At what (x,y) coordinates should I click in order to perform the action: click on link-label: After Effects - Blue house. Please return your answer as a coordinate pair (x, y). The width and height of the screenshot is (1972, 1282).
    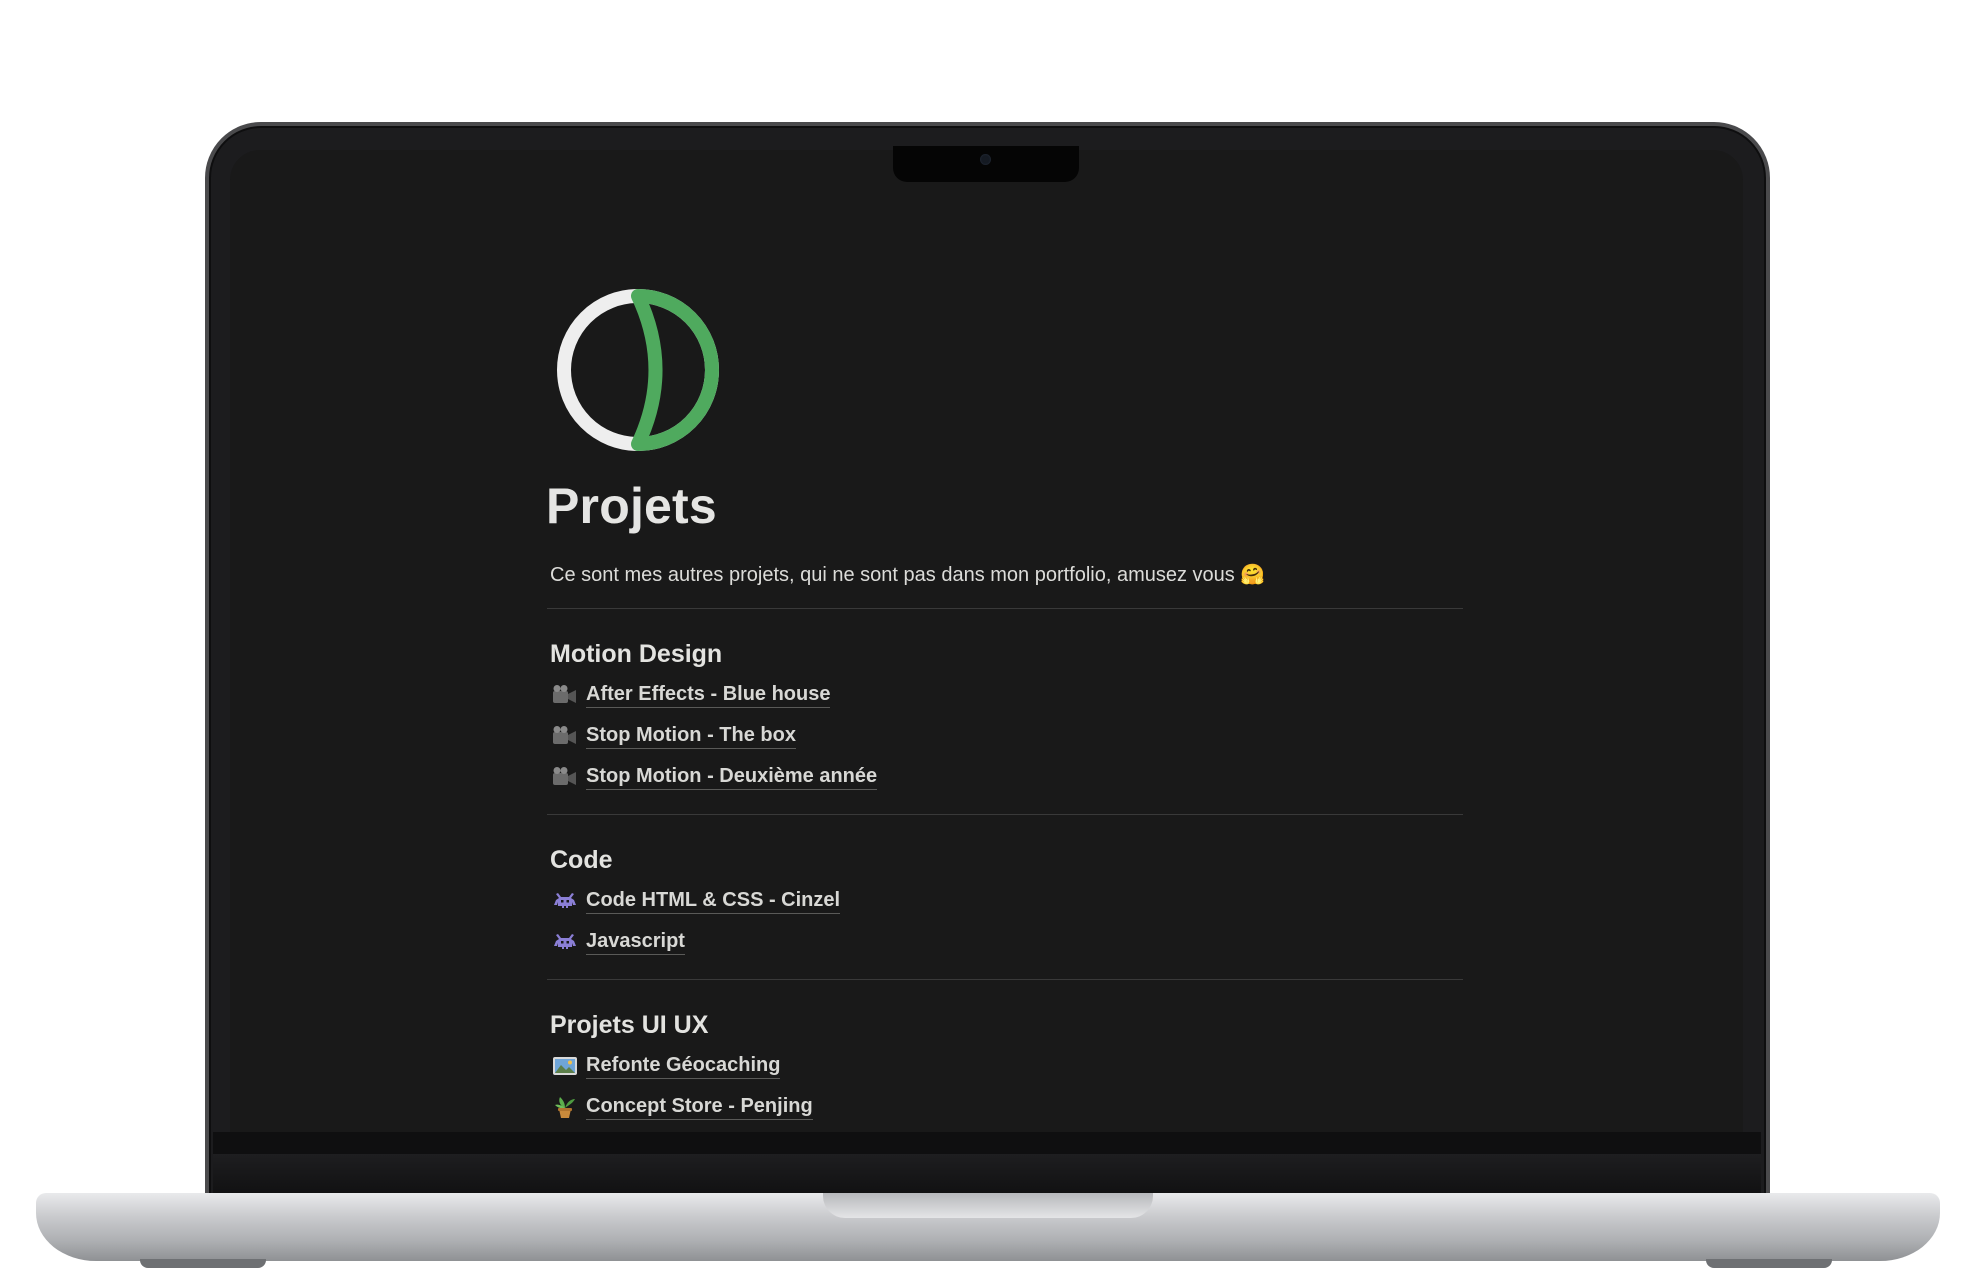
    Looking at the image, I should click on (708, 695).